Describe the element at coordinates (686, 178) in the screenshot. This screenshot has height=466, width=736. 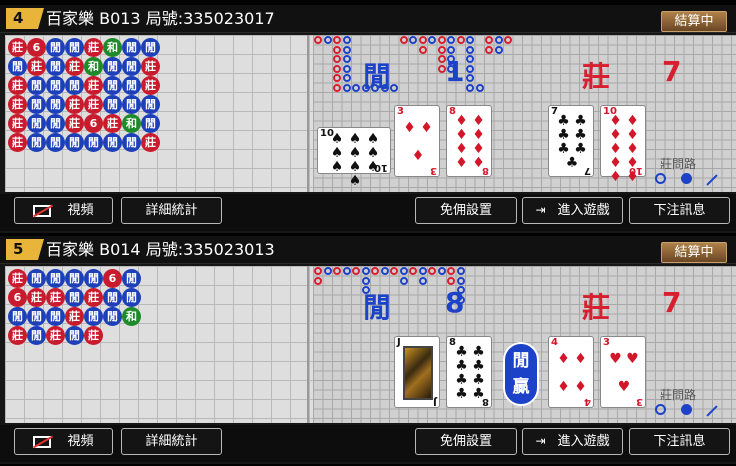
I see `road-dot-icon` at that location.